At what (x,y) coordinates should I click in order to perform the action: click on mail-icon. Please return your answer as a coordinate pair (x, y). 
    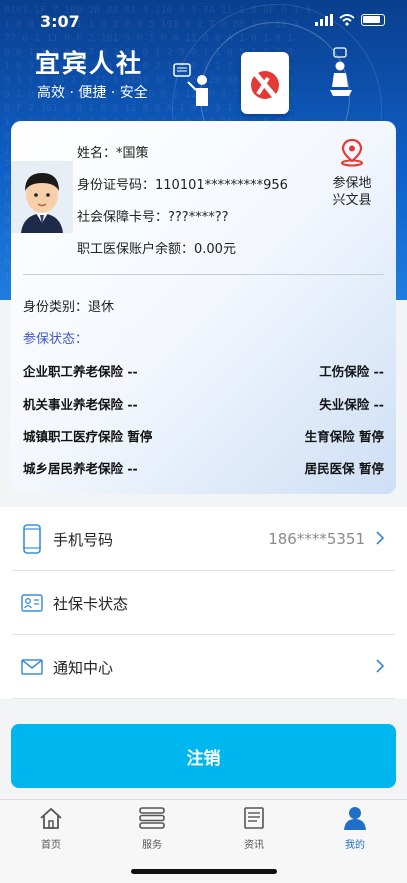
    Looking at the image, I should click on (32, 667).